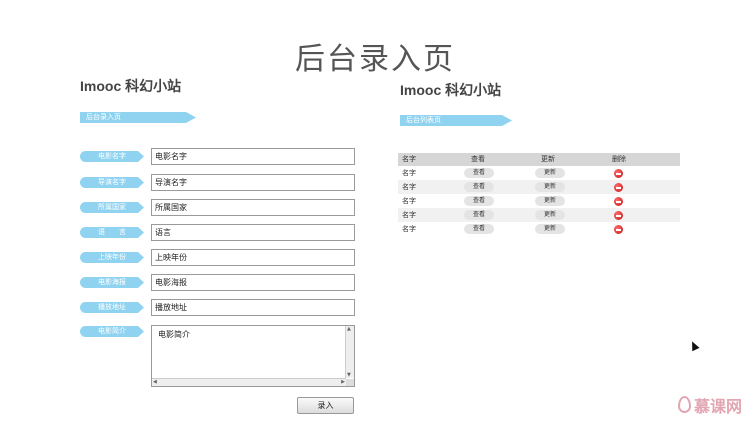  What do you see at coordinates (684, 404) in the screenshot?
I see `flame-logo-icon` at bounding box center [684, 404].